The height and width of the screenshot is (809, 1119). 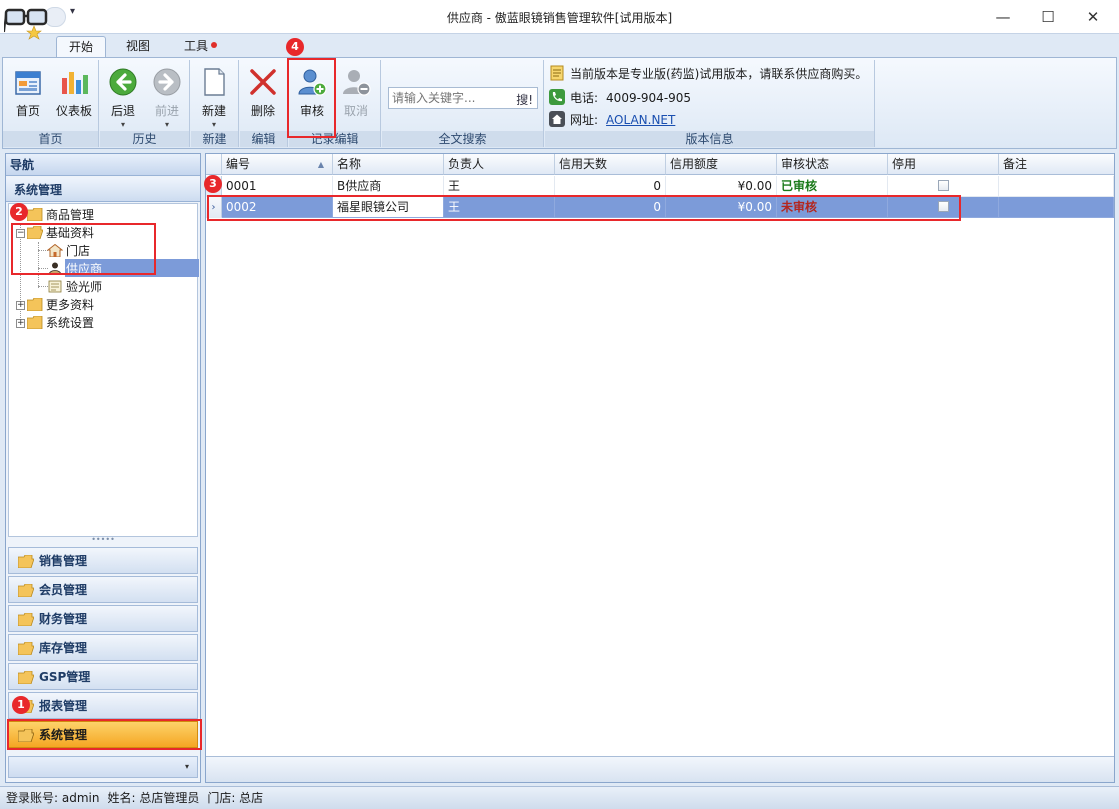 I want to click on tree-node-goods: 商品管理, so click(x=60, y=215).